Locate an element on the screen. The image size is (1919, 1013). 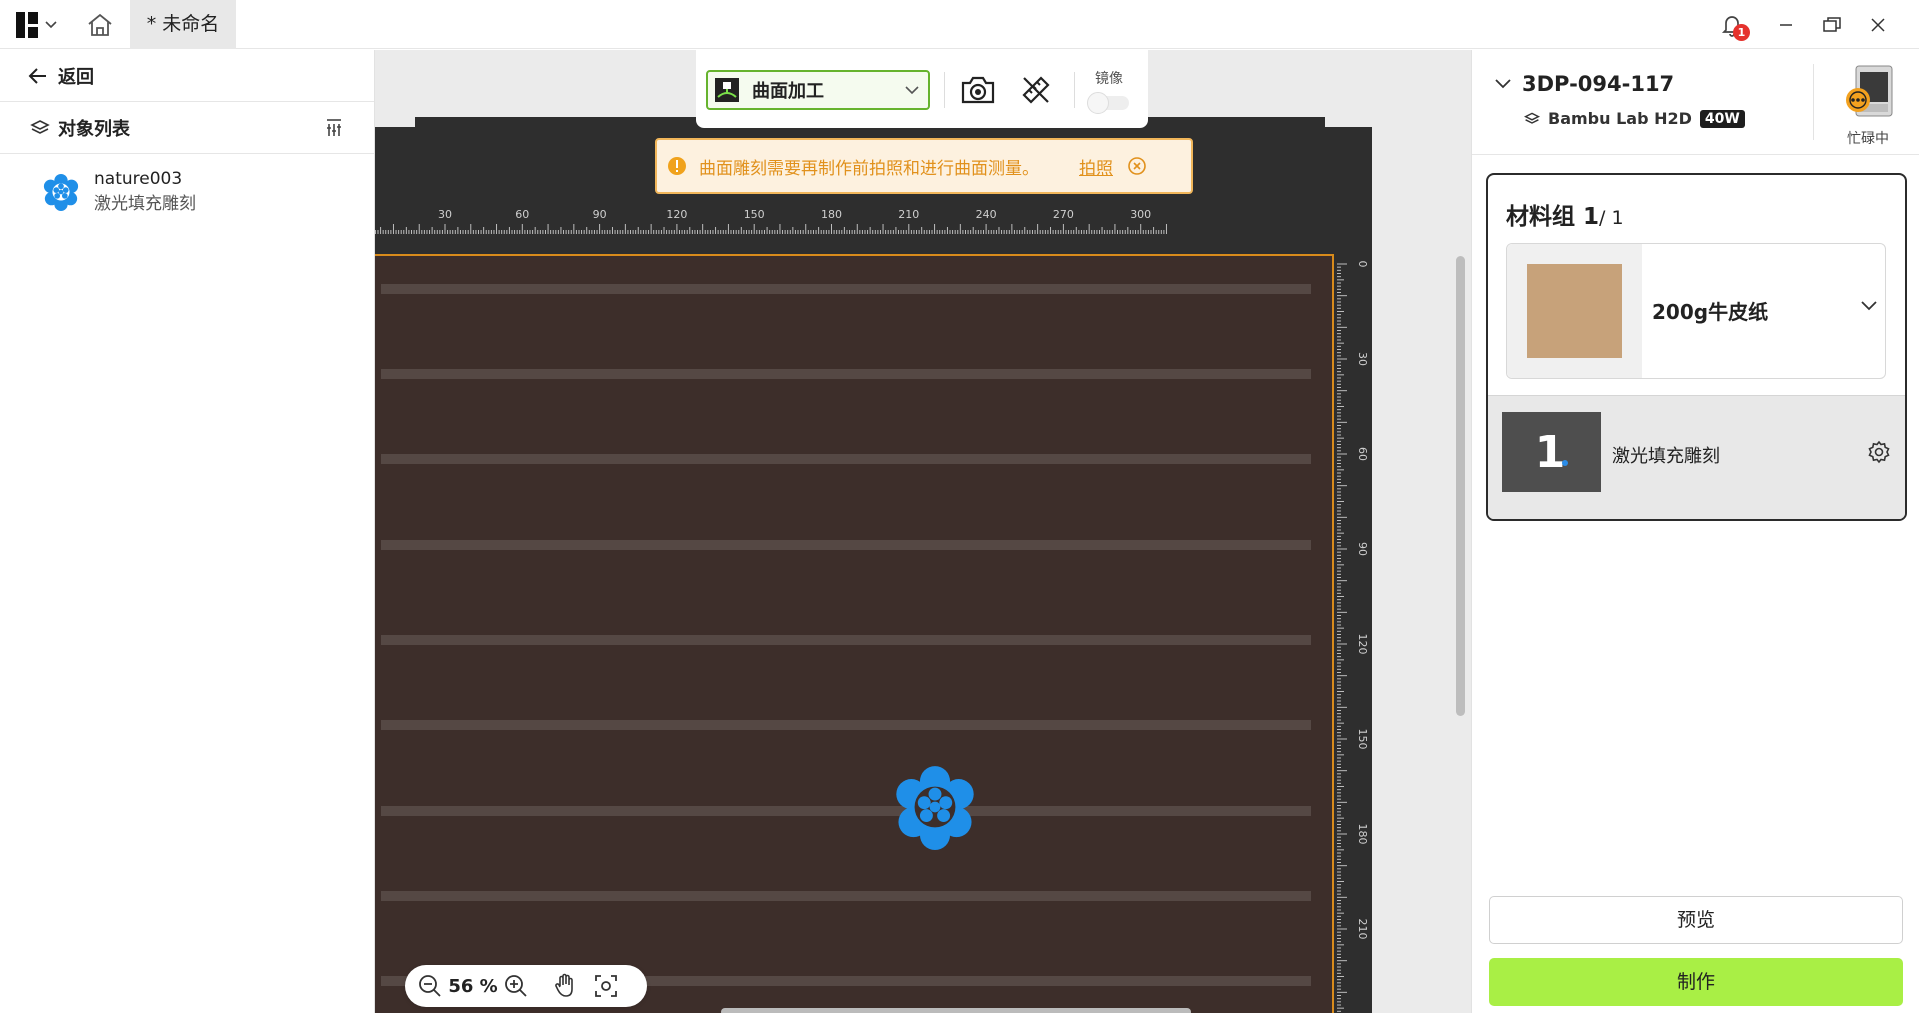
close-window-button is located at coordinates (1878, 24).